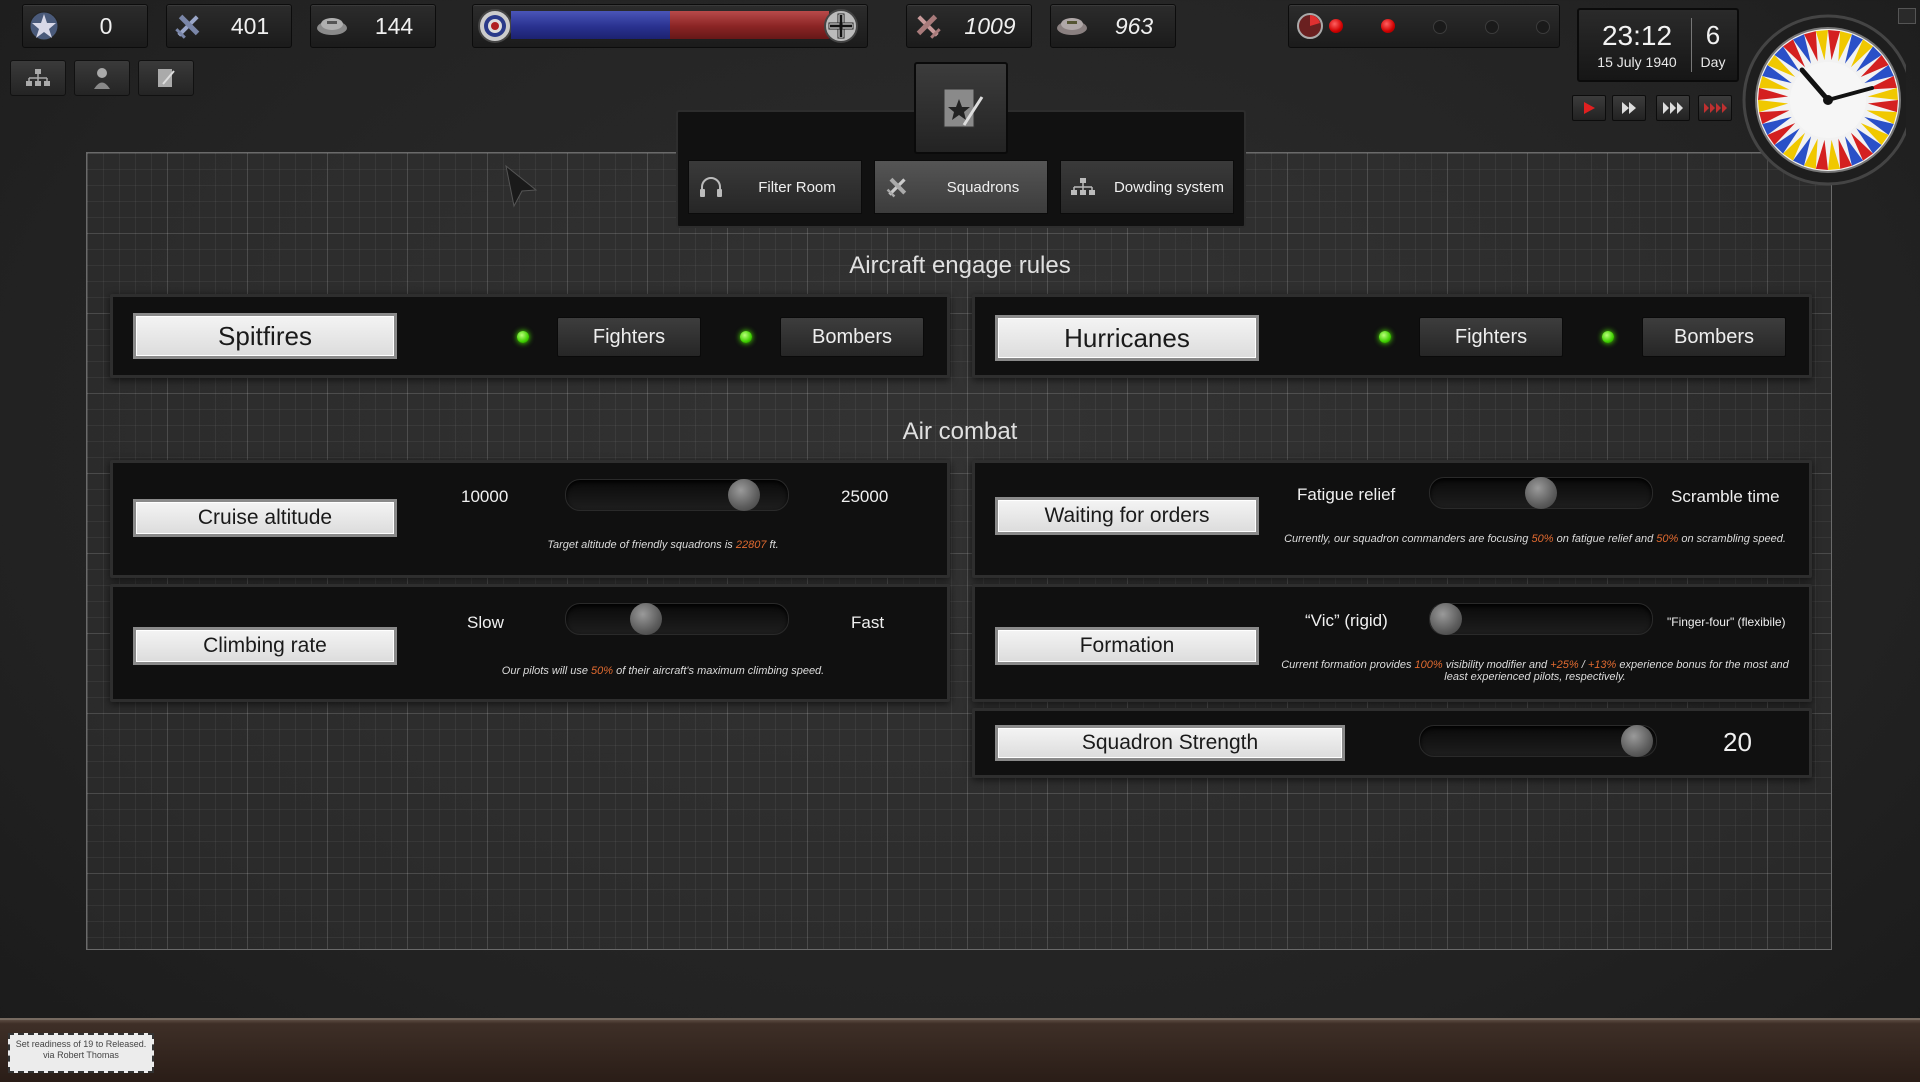 The width and height of the screenshot is (1920, 1082). Describe the element at coordinates (1491, 337) in the screenshot. I see `hurricanes-fighters-button: Fighters` at that location.